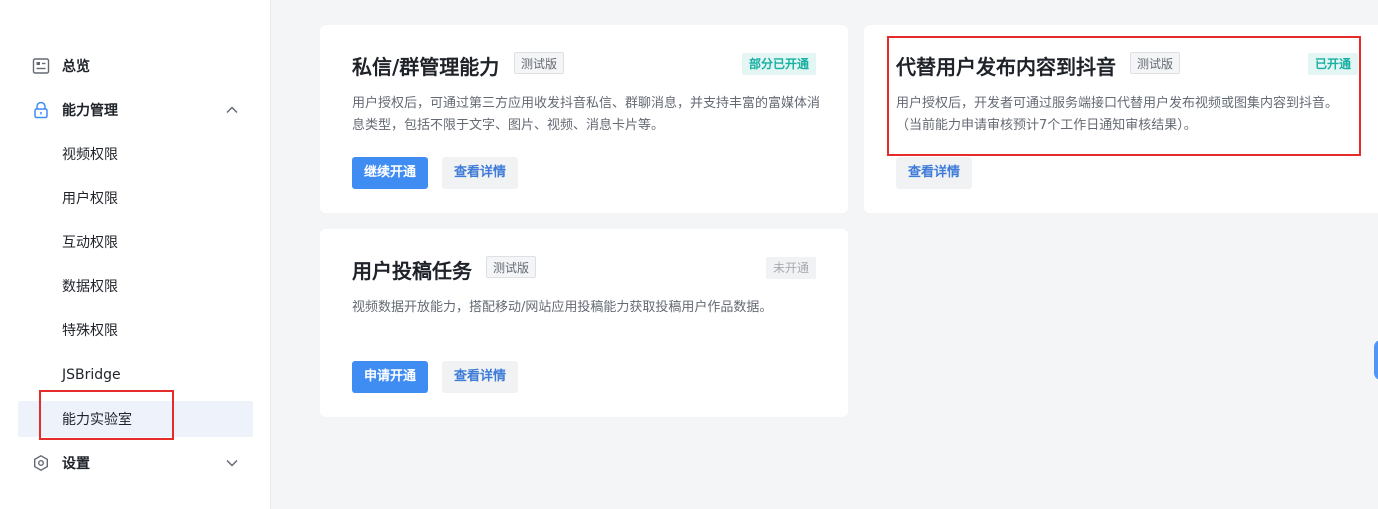 The height and width of the screenshot is (509, 1378). I want to click on sidebar-item-capability-lab: 能力实验室, so click(135, 419).